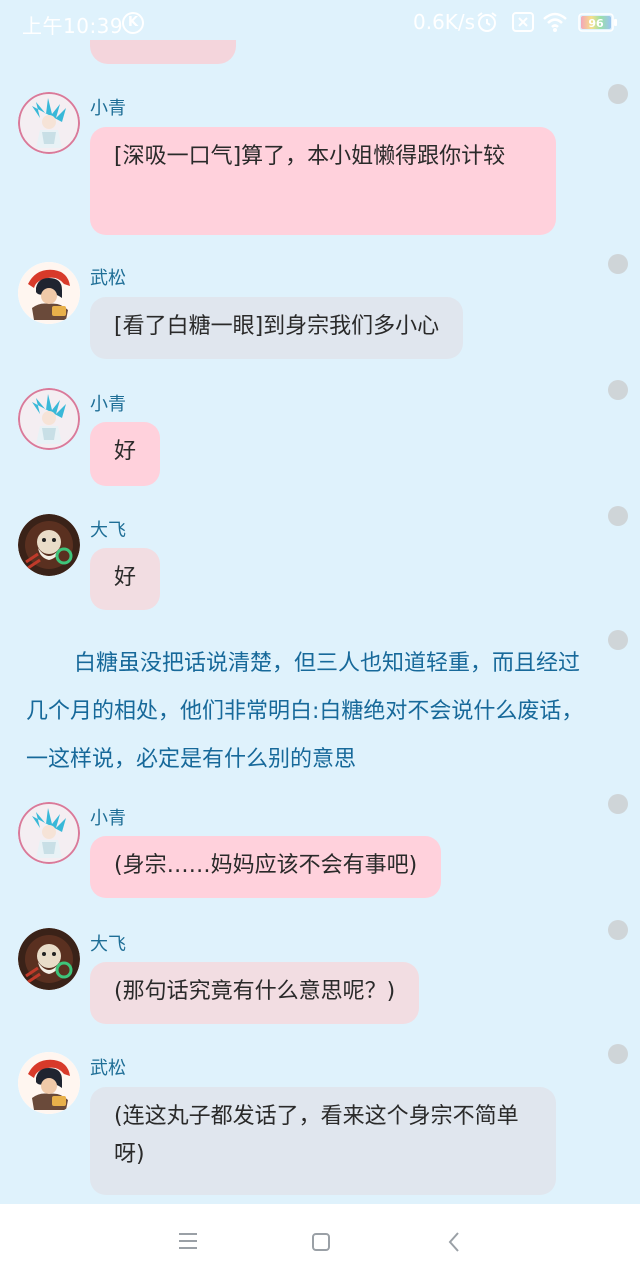 This screenshot has width=640, height=1280. What do you see at coordinates (277, 328) in the screenshot?
I see `message-bubble: [看了白糖一眼]到身宗我们多小心` at bounding box center [277, 328].